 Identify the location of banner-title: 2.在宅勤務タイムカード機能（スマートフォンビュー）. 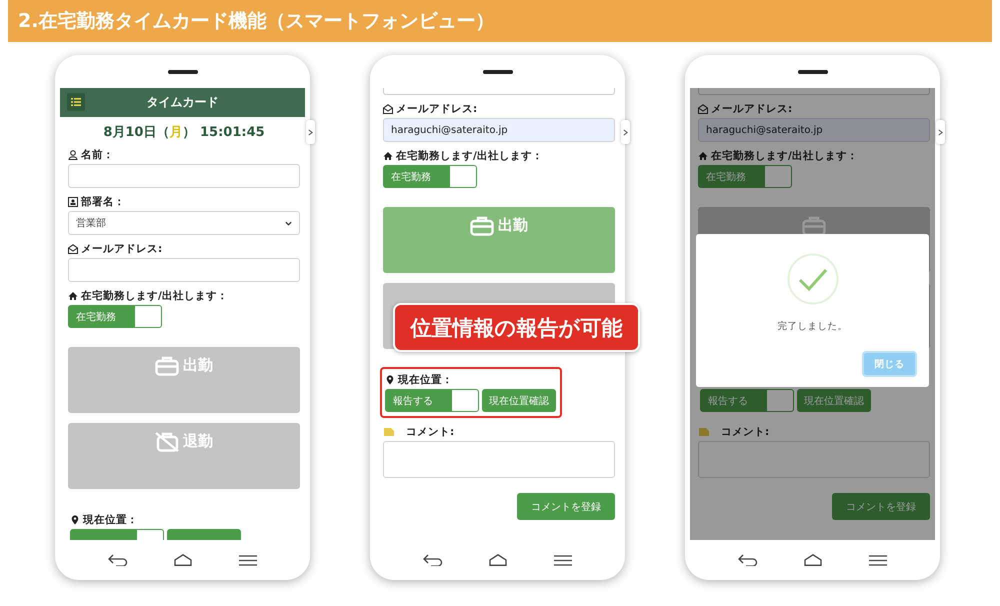
(256, 21).